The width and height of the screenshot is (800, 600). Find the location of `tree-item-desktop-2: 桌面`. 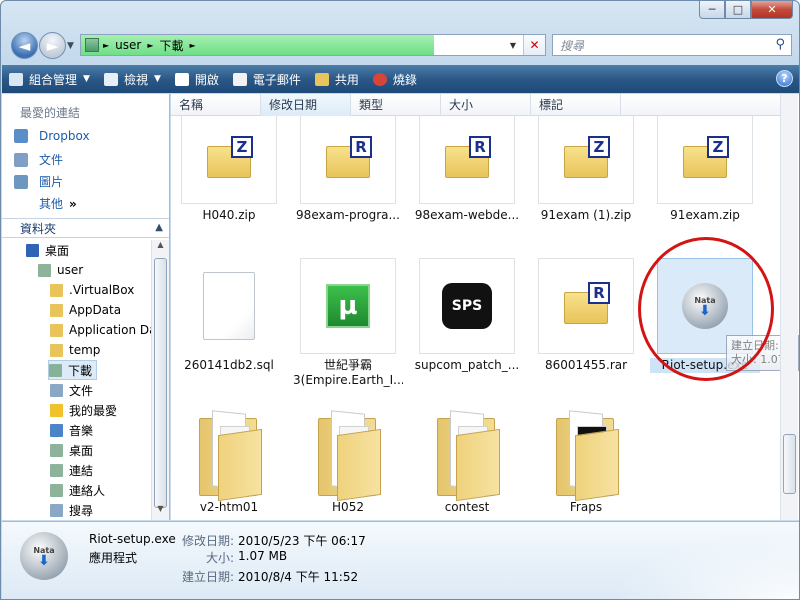

tree-item-desktop-2: 桌面 is located at coordinates (71, 450).